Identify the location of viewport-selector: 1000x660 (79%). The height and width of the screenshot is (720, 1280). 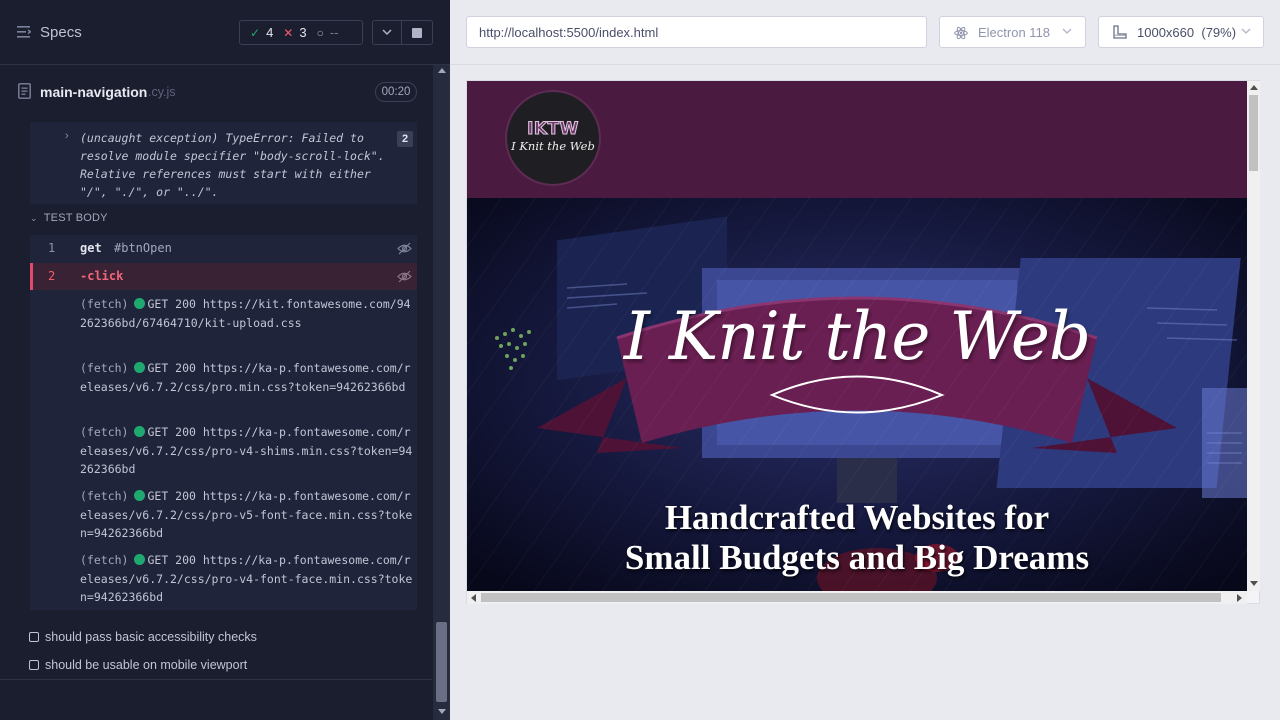
(1181, 32).